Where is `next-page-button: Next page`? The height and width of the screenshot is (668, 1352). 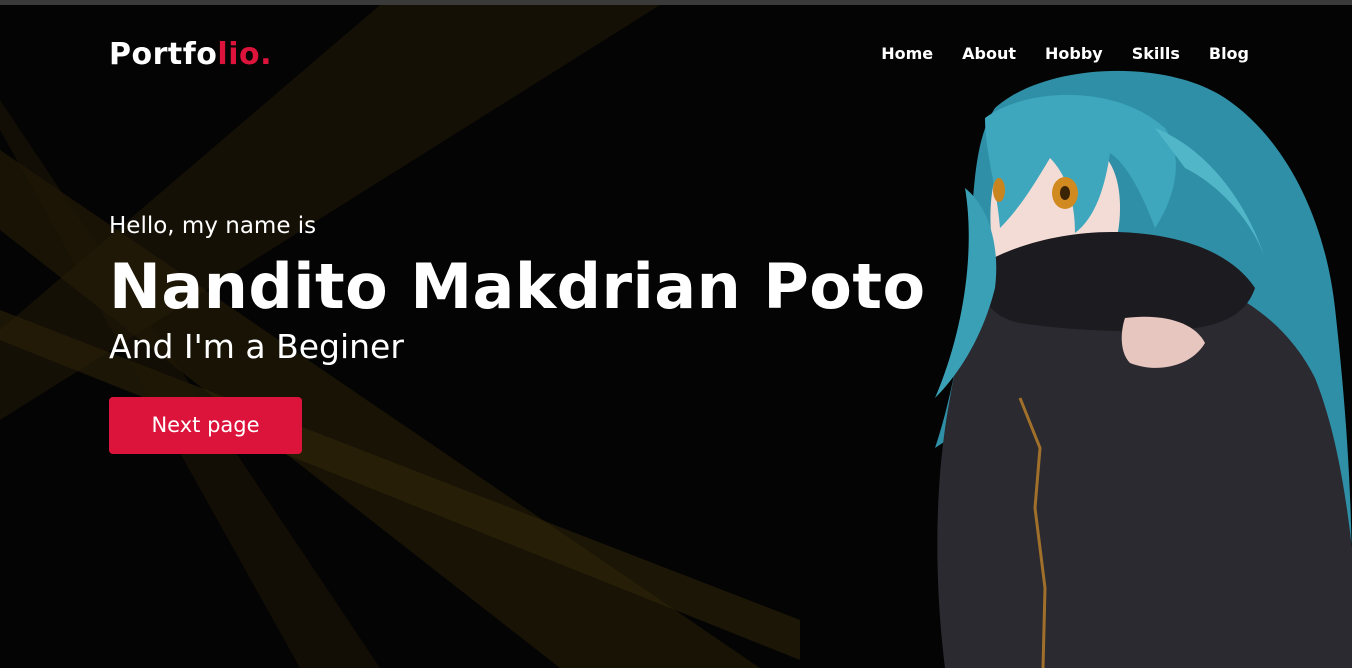 next-page-button: Next page is located at coordinates (205, 425).